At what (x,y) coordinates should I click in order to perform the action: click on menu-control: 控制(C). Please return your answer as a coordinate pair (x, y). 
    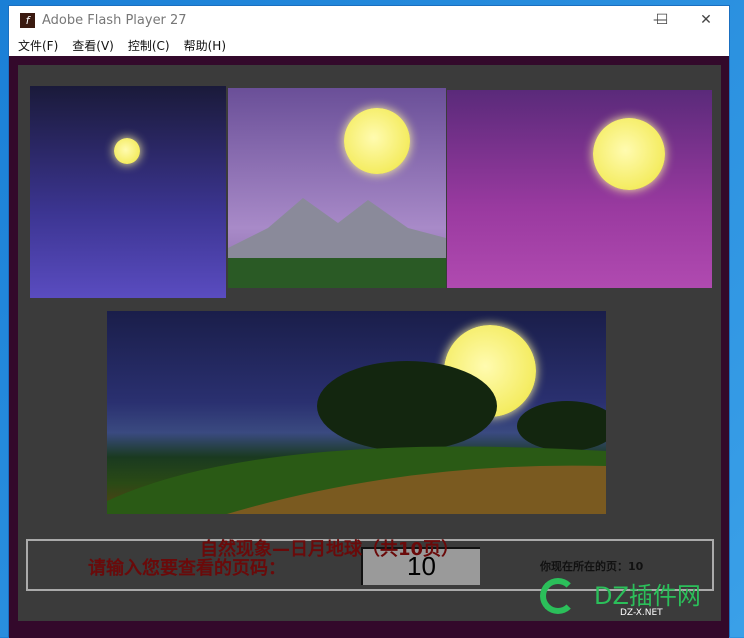
    Looking at the image, I should click on (149, 45).